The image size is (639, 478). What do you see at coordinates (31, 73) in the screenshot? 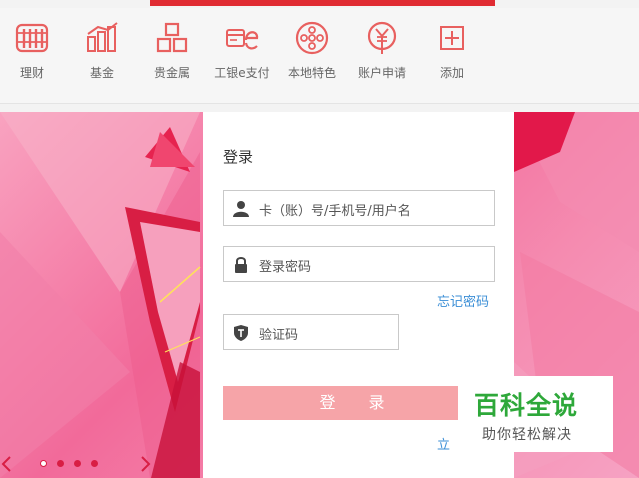
I see `nav-label: 理财` at bounding box center [31, 73].